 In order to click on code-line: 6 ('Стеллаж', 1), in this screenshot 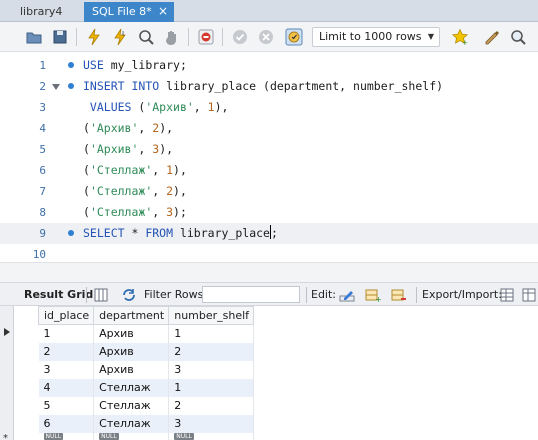, I will do `click(269, 170)`.